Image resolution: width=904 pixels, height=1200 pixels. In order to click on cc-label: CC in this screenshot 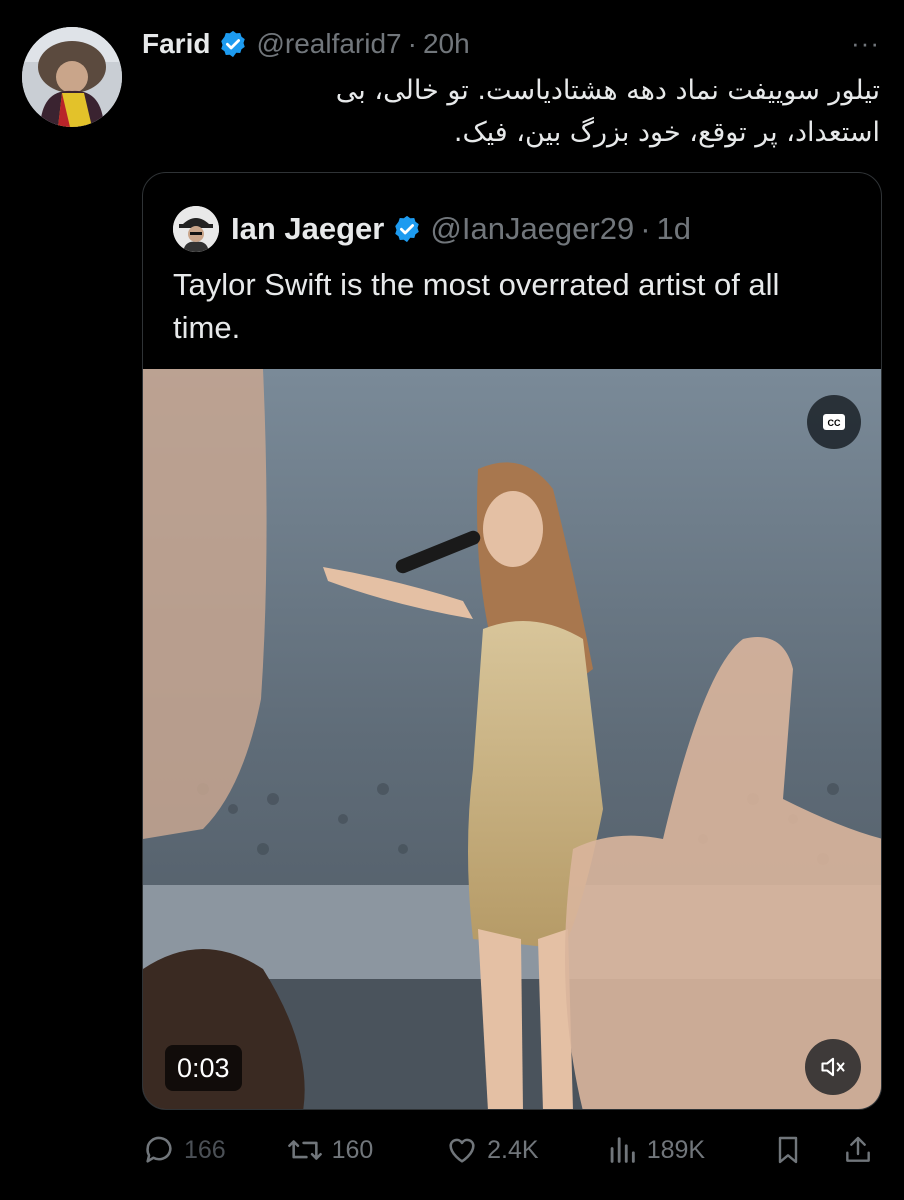, I will do `click(834, 423)`.